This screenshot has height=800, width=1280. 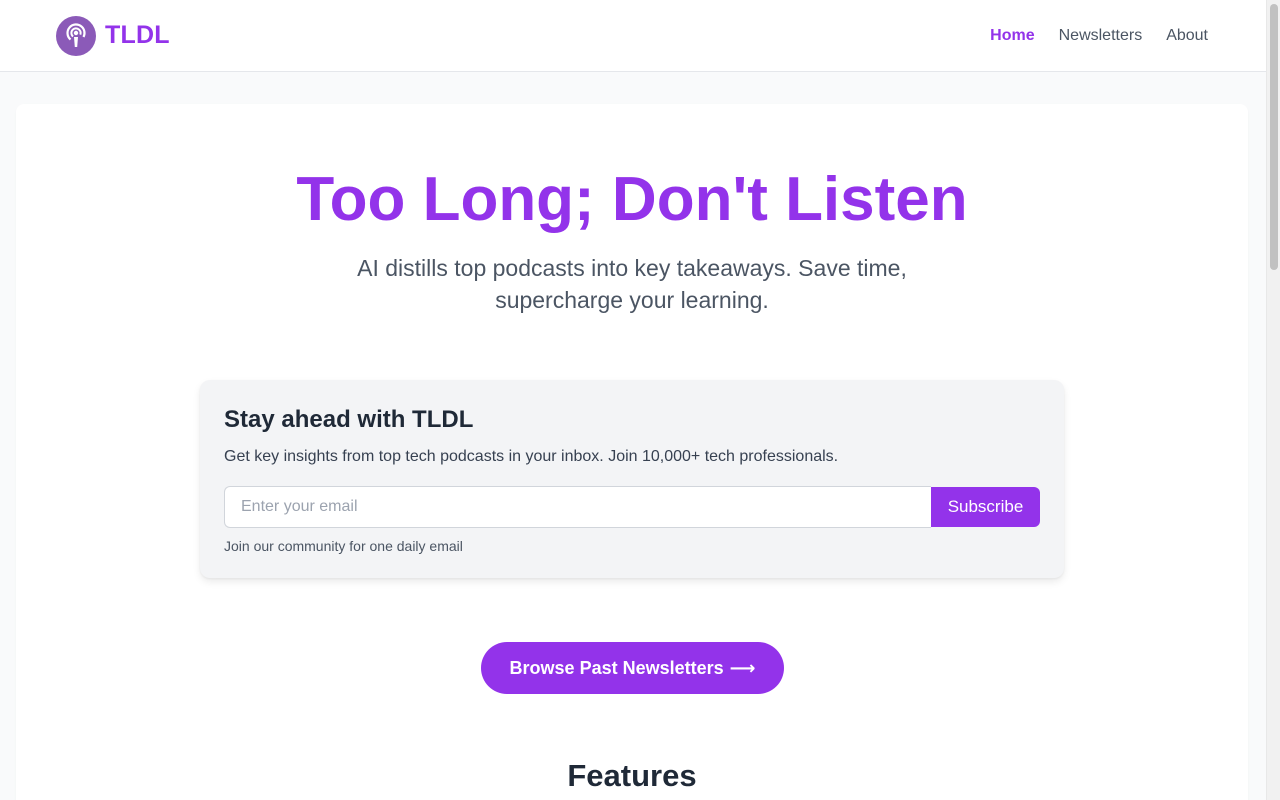 What do you see at coordinates (985, 507) in the screenshot?
I see `subscribe-button: Subscribe` at bounding box center [985, 507].